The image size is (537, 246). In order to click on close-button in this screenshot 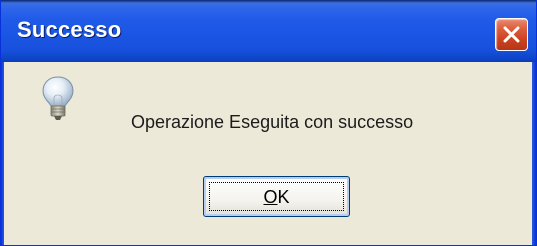, I will do `click(511, 34)`.